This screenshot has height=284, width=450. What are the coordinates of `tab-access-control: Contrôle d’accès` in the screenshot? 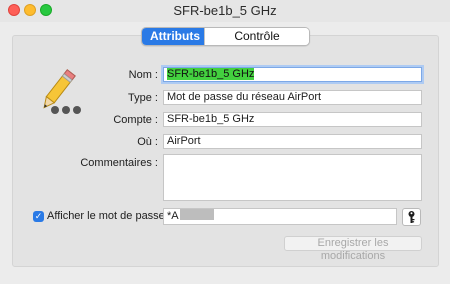 It's located at (256, 36).